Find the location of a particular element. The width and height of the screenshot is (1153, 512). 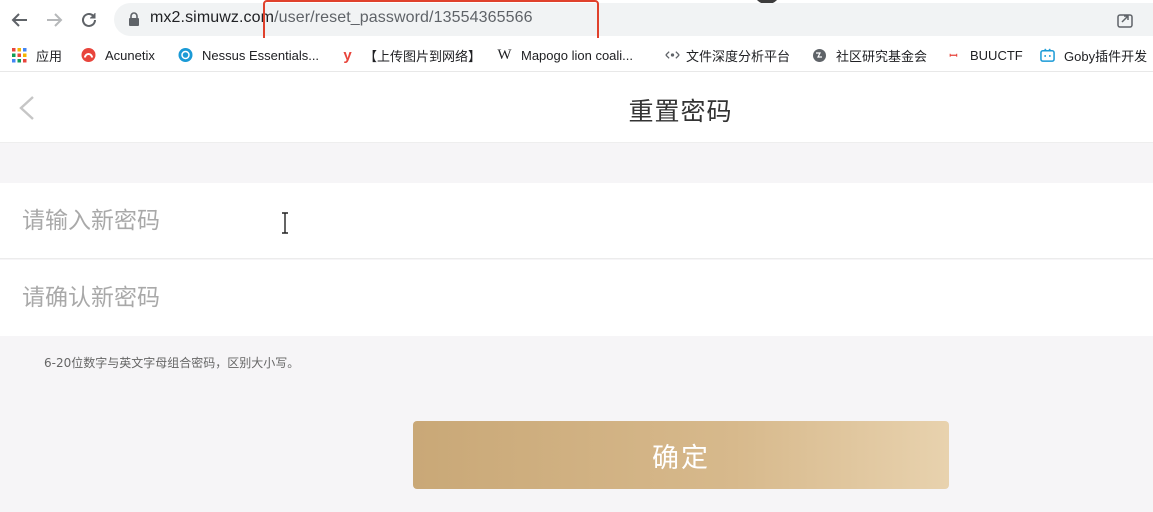

reload-icon is located at coordinates (89, 20).